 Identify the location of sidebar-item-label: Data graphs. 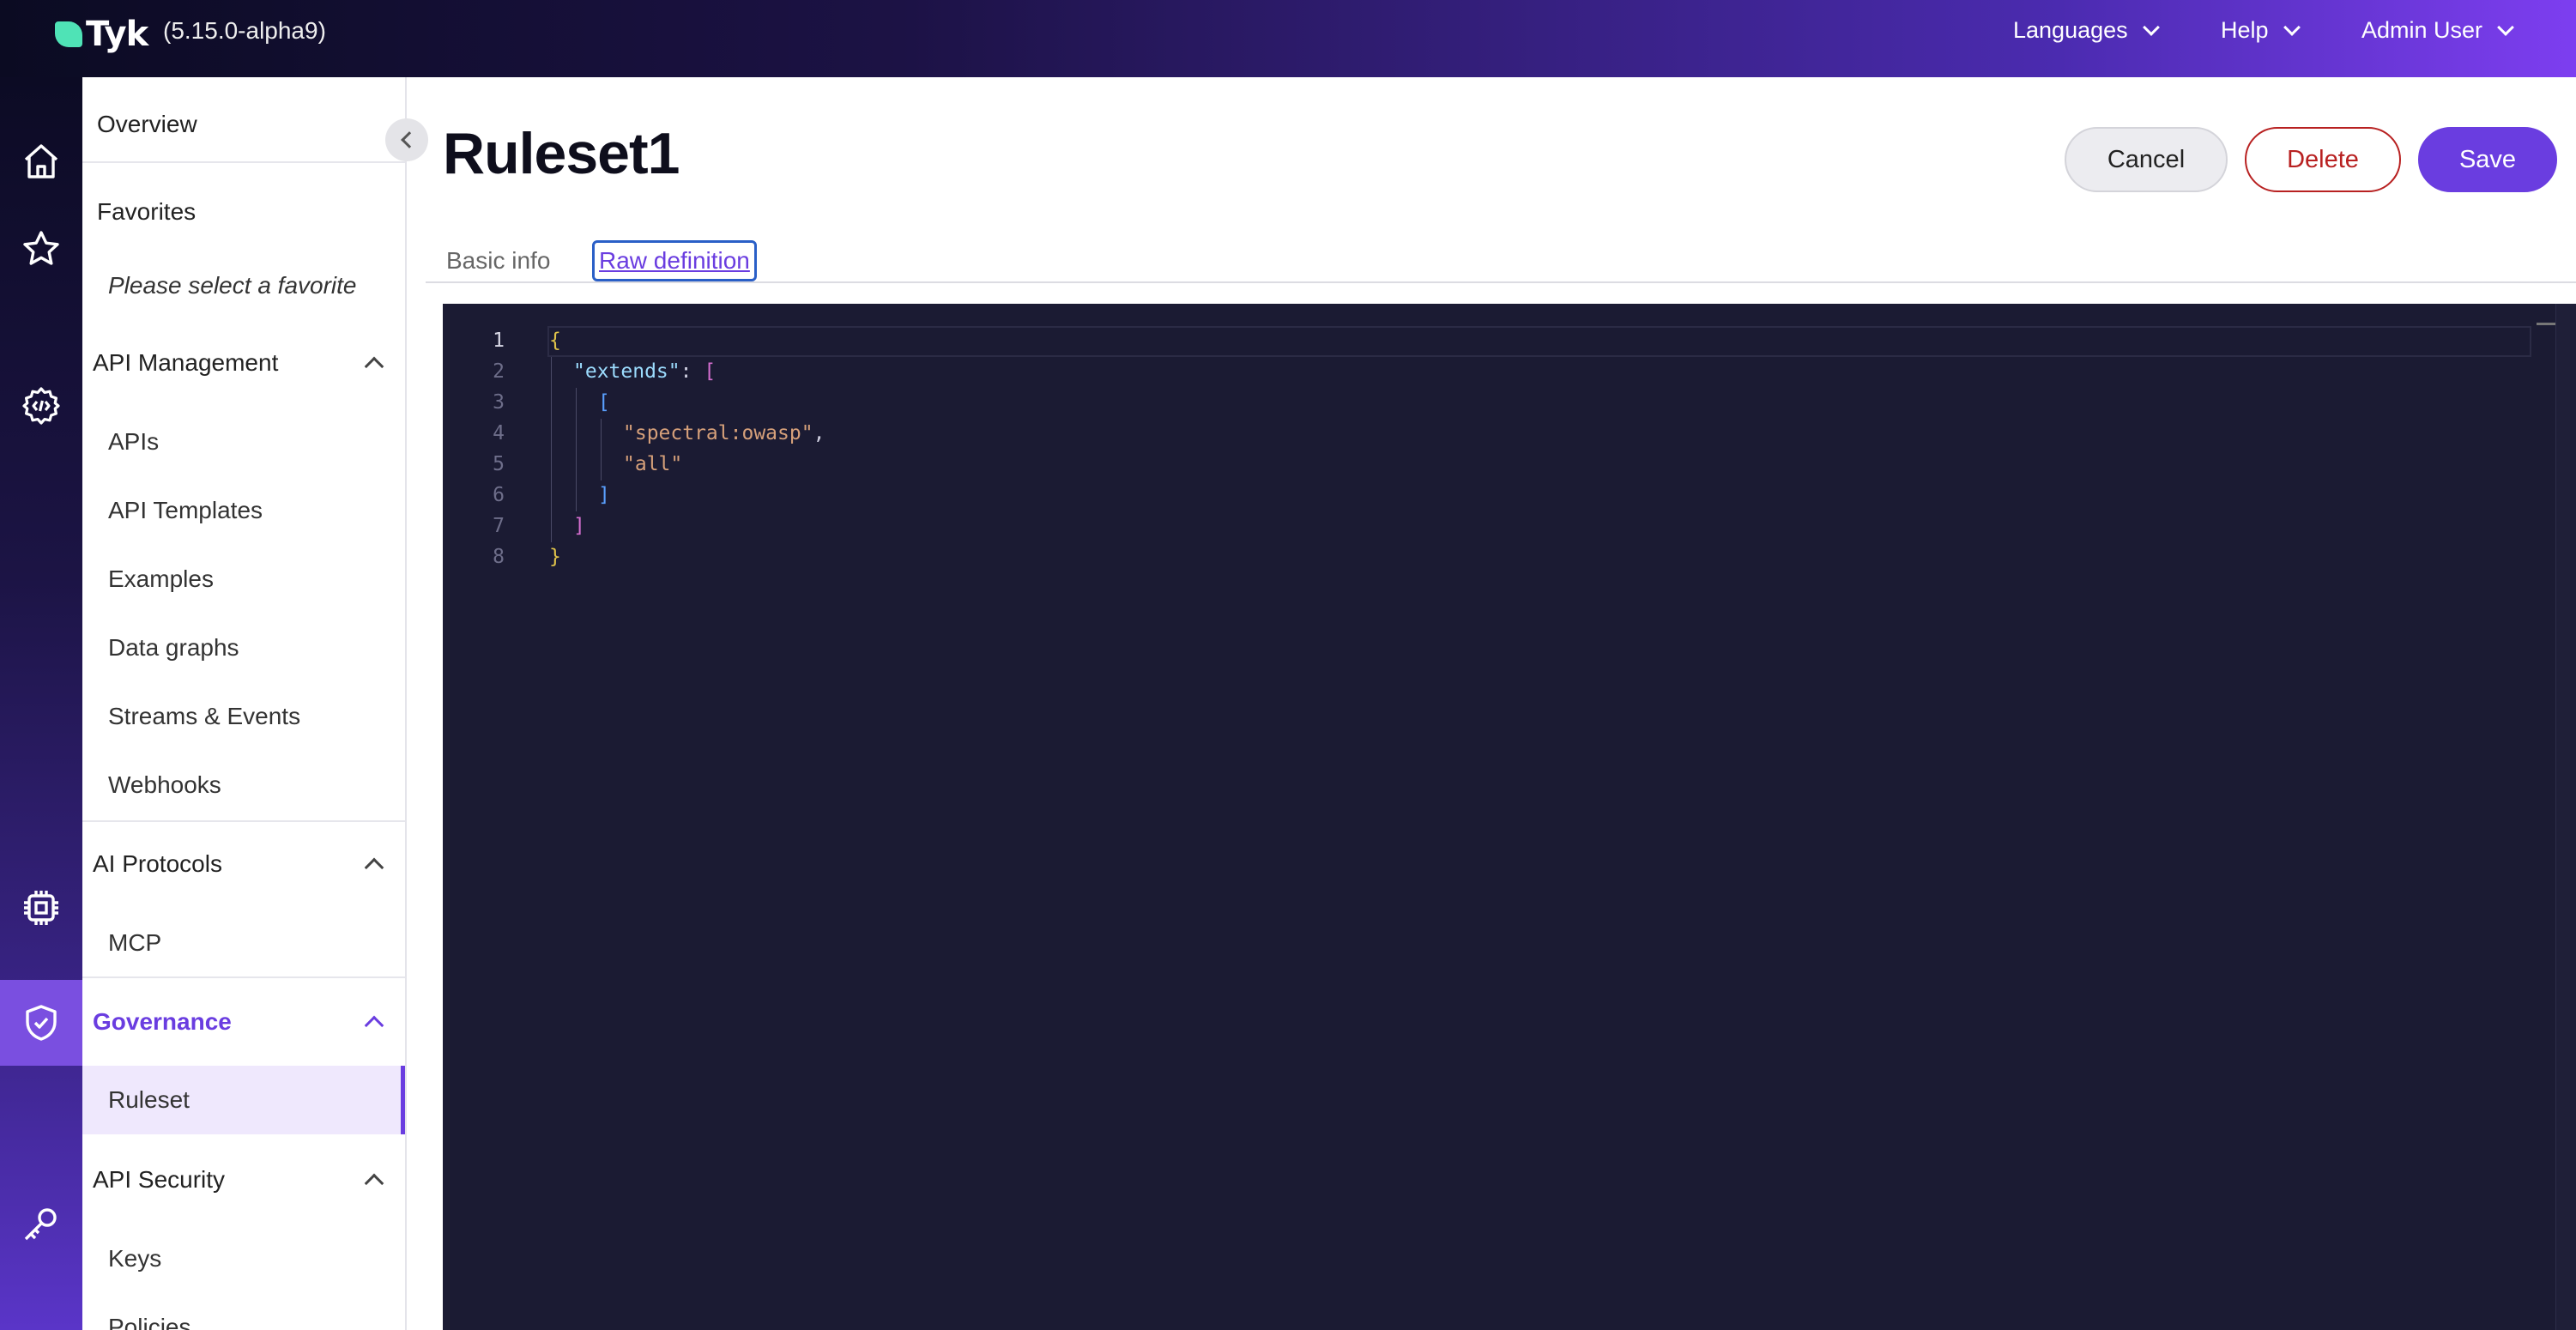
(173, 647).